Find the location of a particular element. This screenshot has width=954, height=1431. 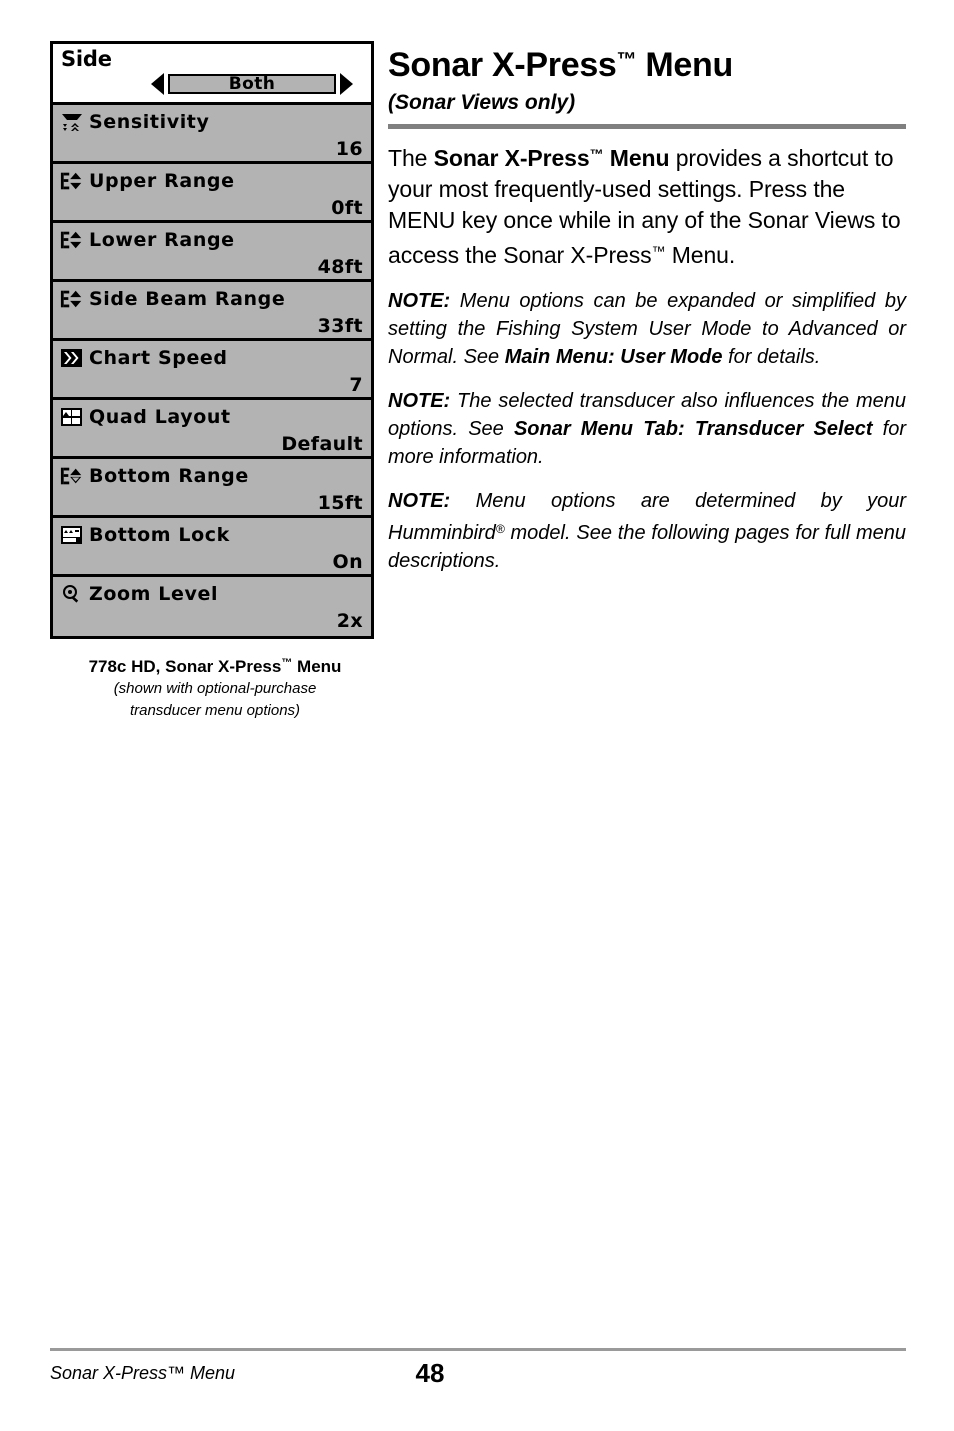

menu-row-value: Default is located at coordinates (322, 444).